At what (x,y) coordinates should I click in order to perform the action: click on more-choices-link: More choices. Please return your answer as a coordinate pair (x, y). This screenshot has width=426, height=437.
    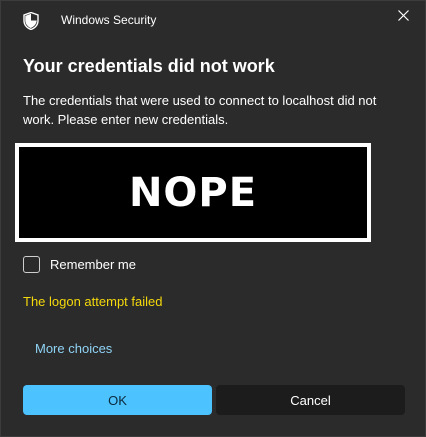
    Looking at the image, I should click on (73, 348).